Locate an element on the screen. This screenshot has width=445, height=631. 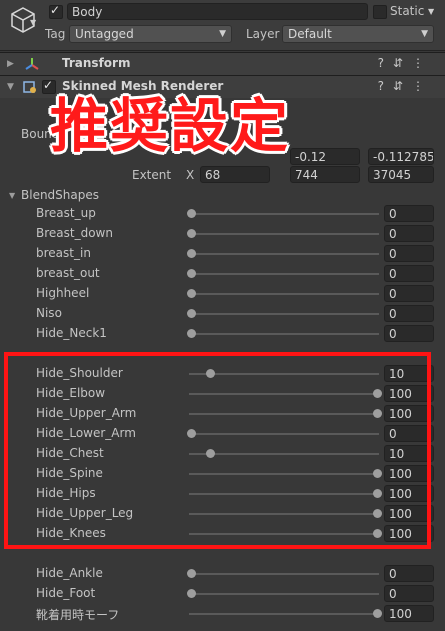
overlay-title: 推奨設定 is located at coordinates (170, 126).